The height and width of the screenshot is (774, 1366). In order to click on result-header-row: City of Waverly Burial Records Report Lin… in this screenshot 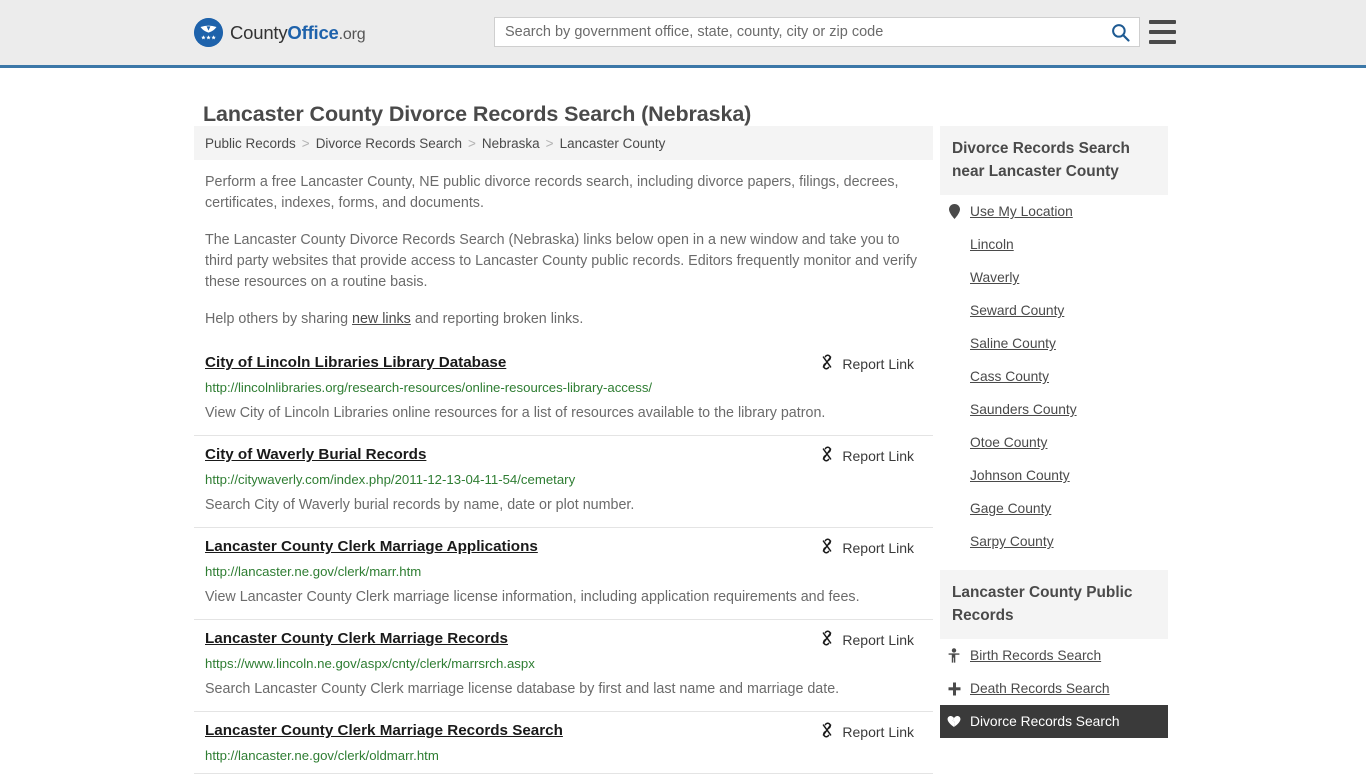, I will do `click(563, 455)`.